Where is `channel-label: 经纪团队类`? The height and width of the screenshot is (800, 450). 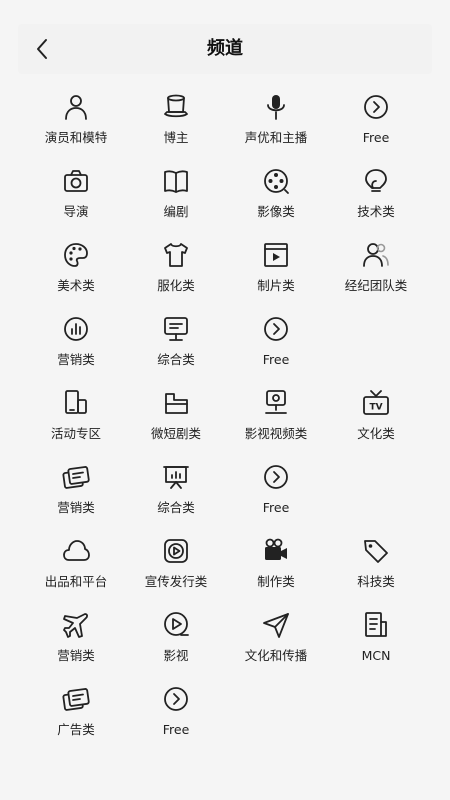
channel-label: 经纪团队类 is located at coordinates (376, 285).